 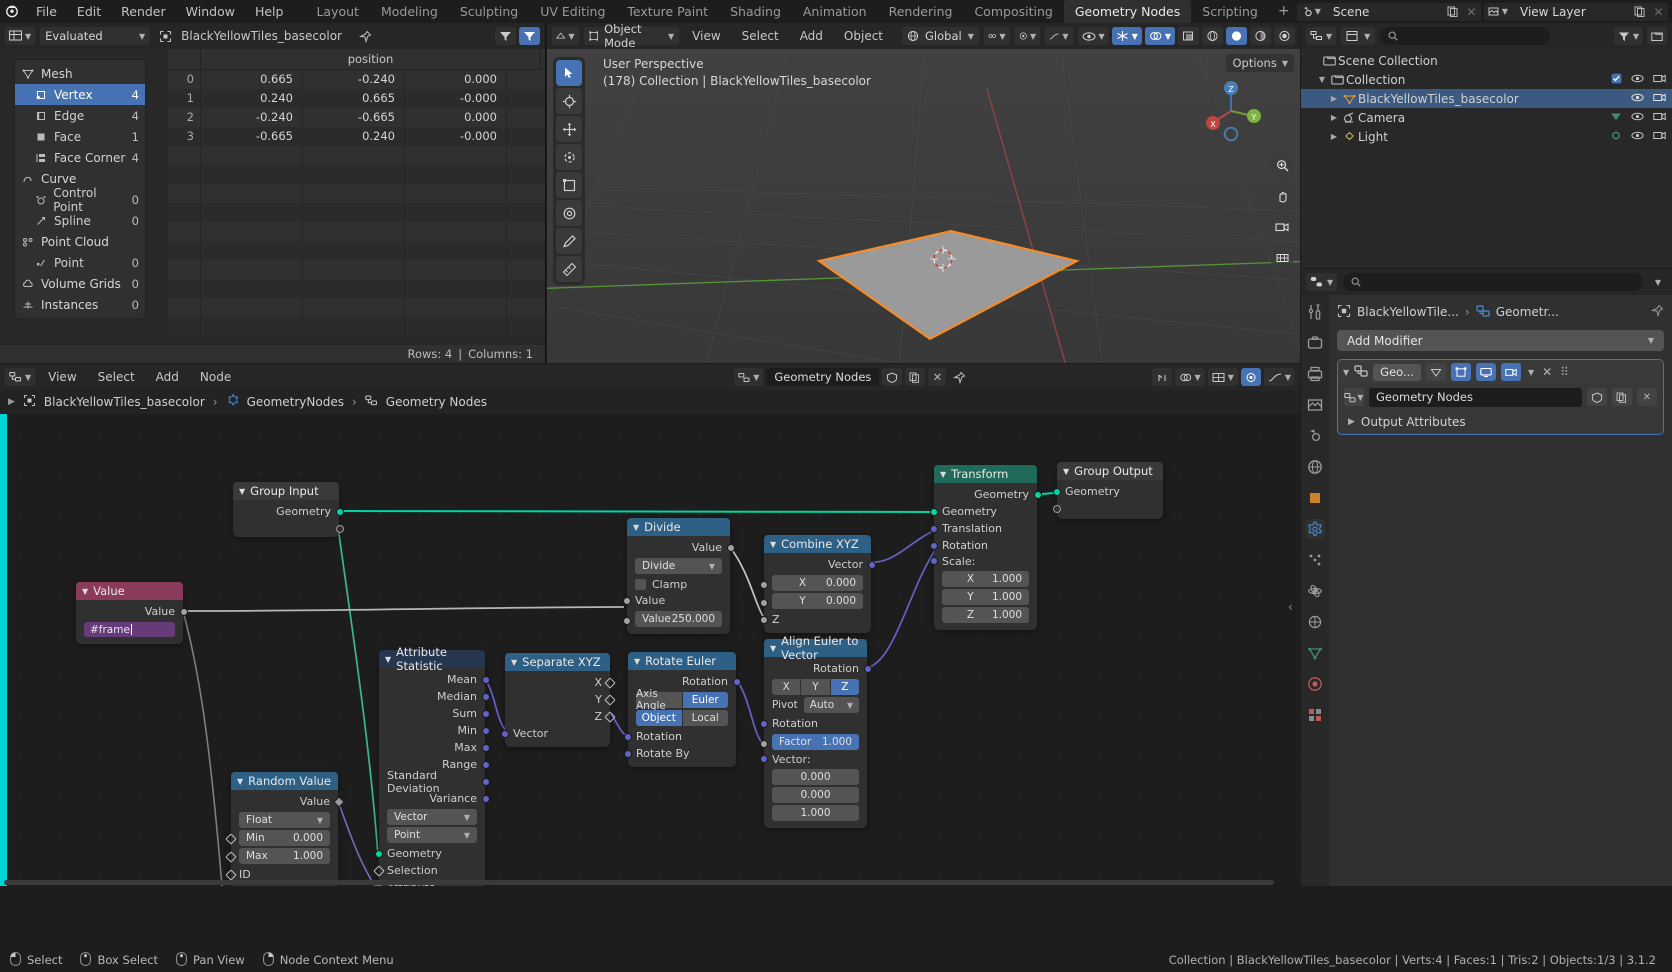 What do you see at coordinates (706, 36) in the screenshot?
I see `viewport-menu-view: View` at bounding box center [706, 36].